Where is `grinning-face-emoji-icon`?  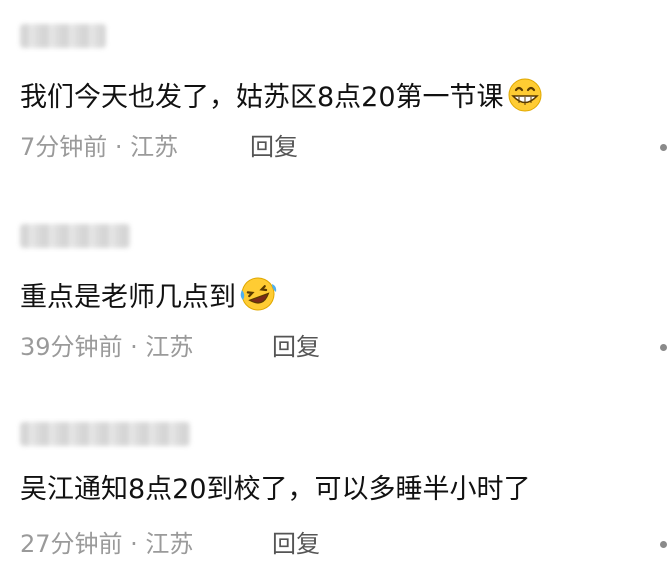
grinning-face-emoji-icon is located at coordinates (525, 100).